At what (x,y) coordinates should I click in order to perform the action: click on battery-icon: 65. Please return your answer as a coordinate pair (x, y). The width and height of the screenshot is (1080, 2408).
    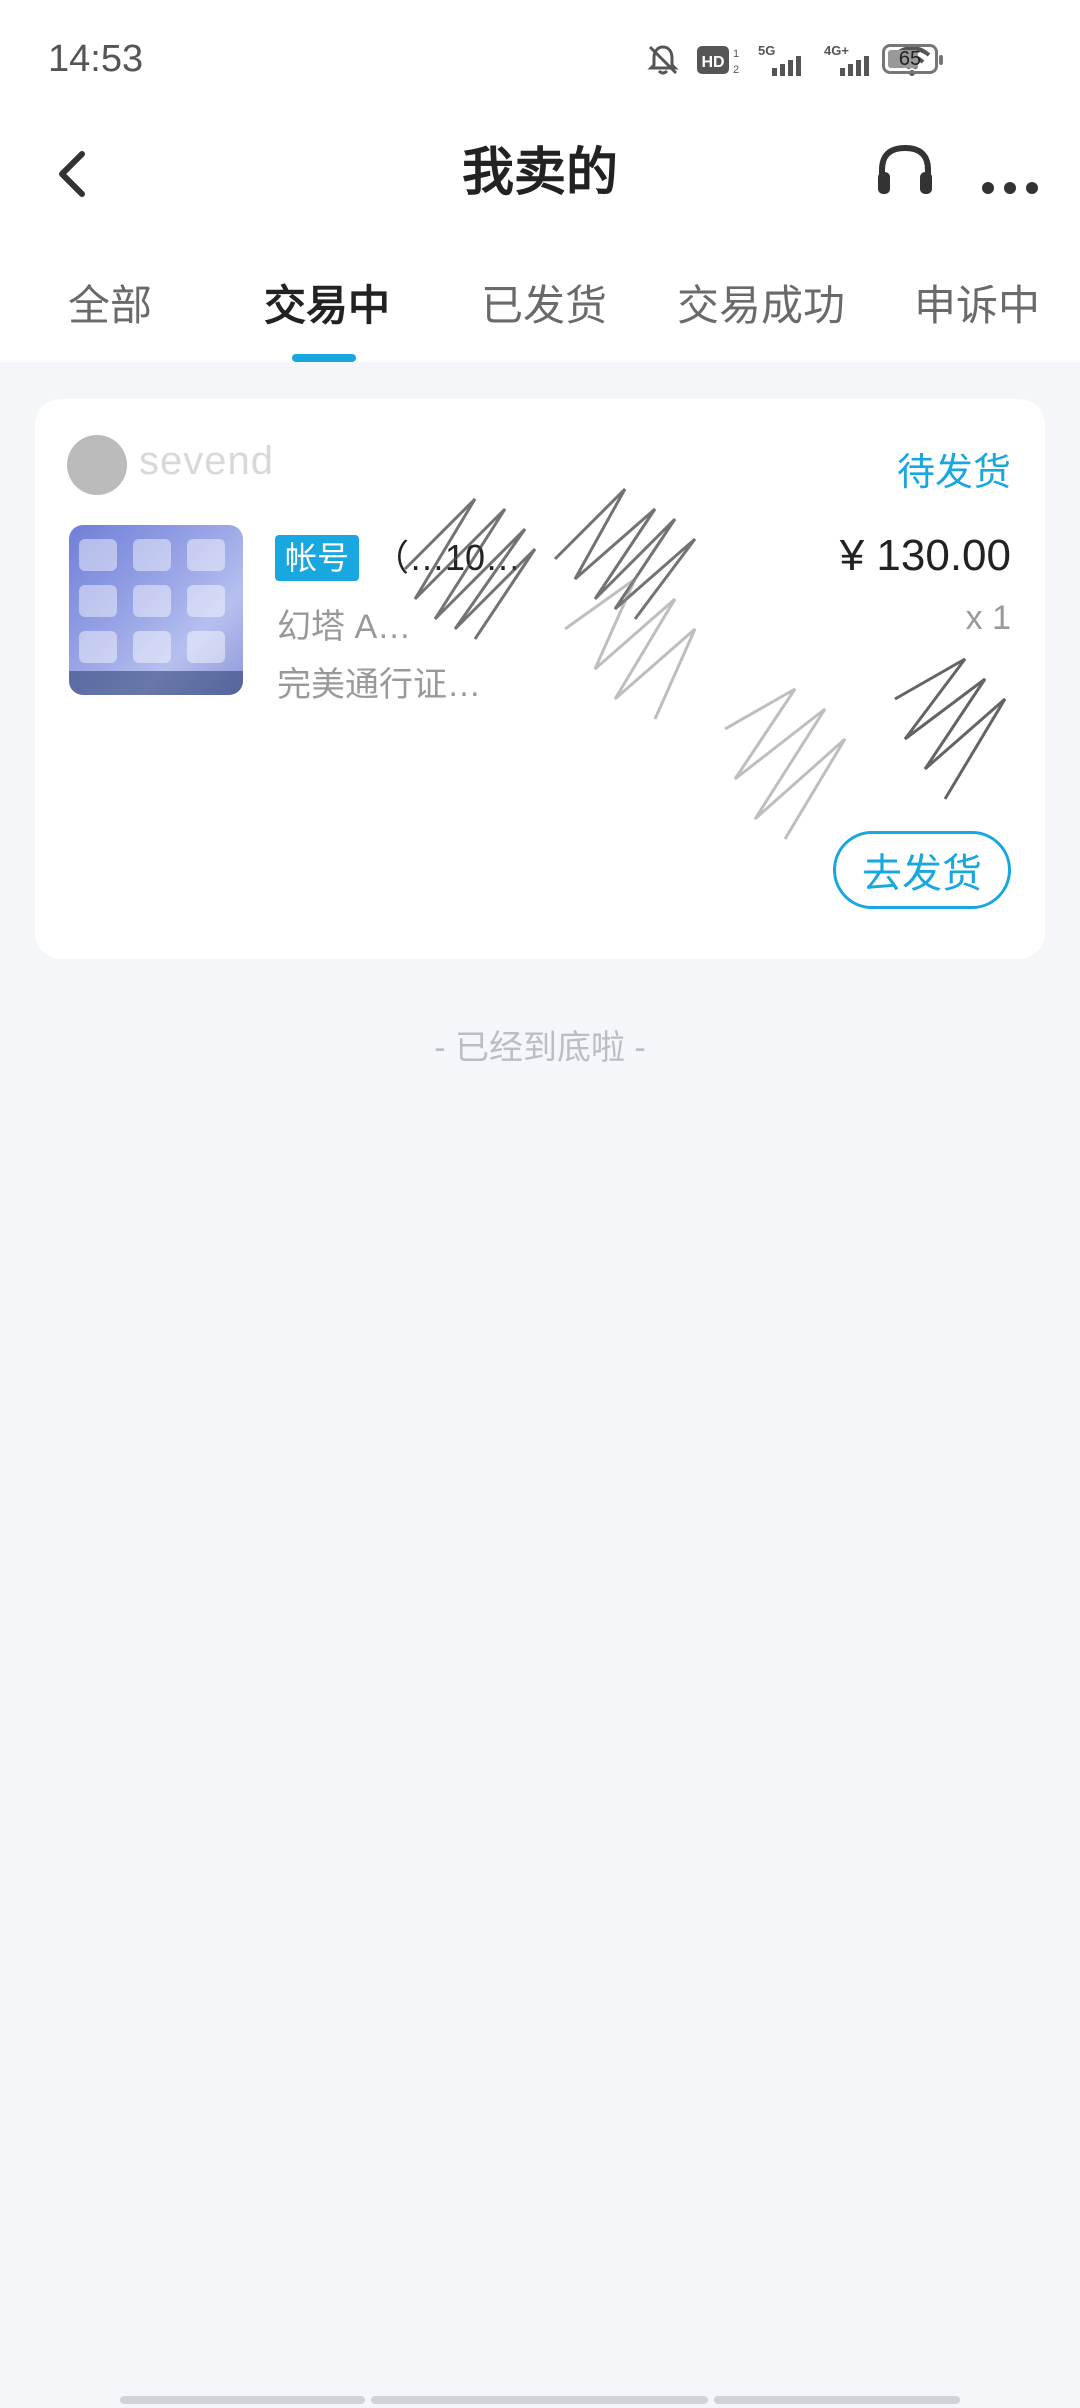
    Looking at the image, I should click on (912, 59).